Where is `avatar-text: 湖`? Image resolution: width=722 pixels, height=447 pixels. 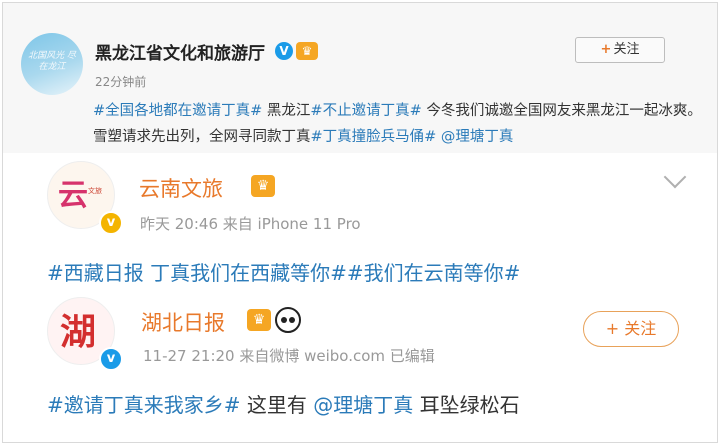 avatar-text: 湖 is located at coordinates (78, 332).